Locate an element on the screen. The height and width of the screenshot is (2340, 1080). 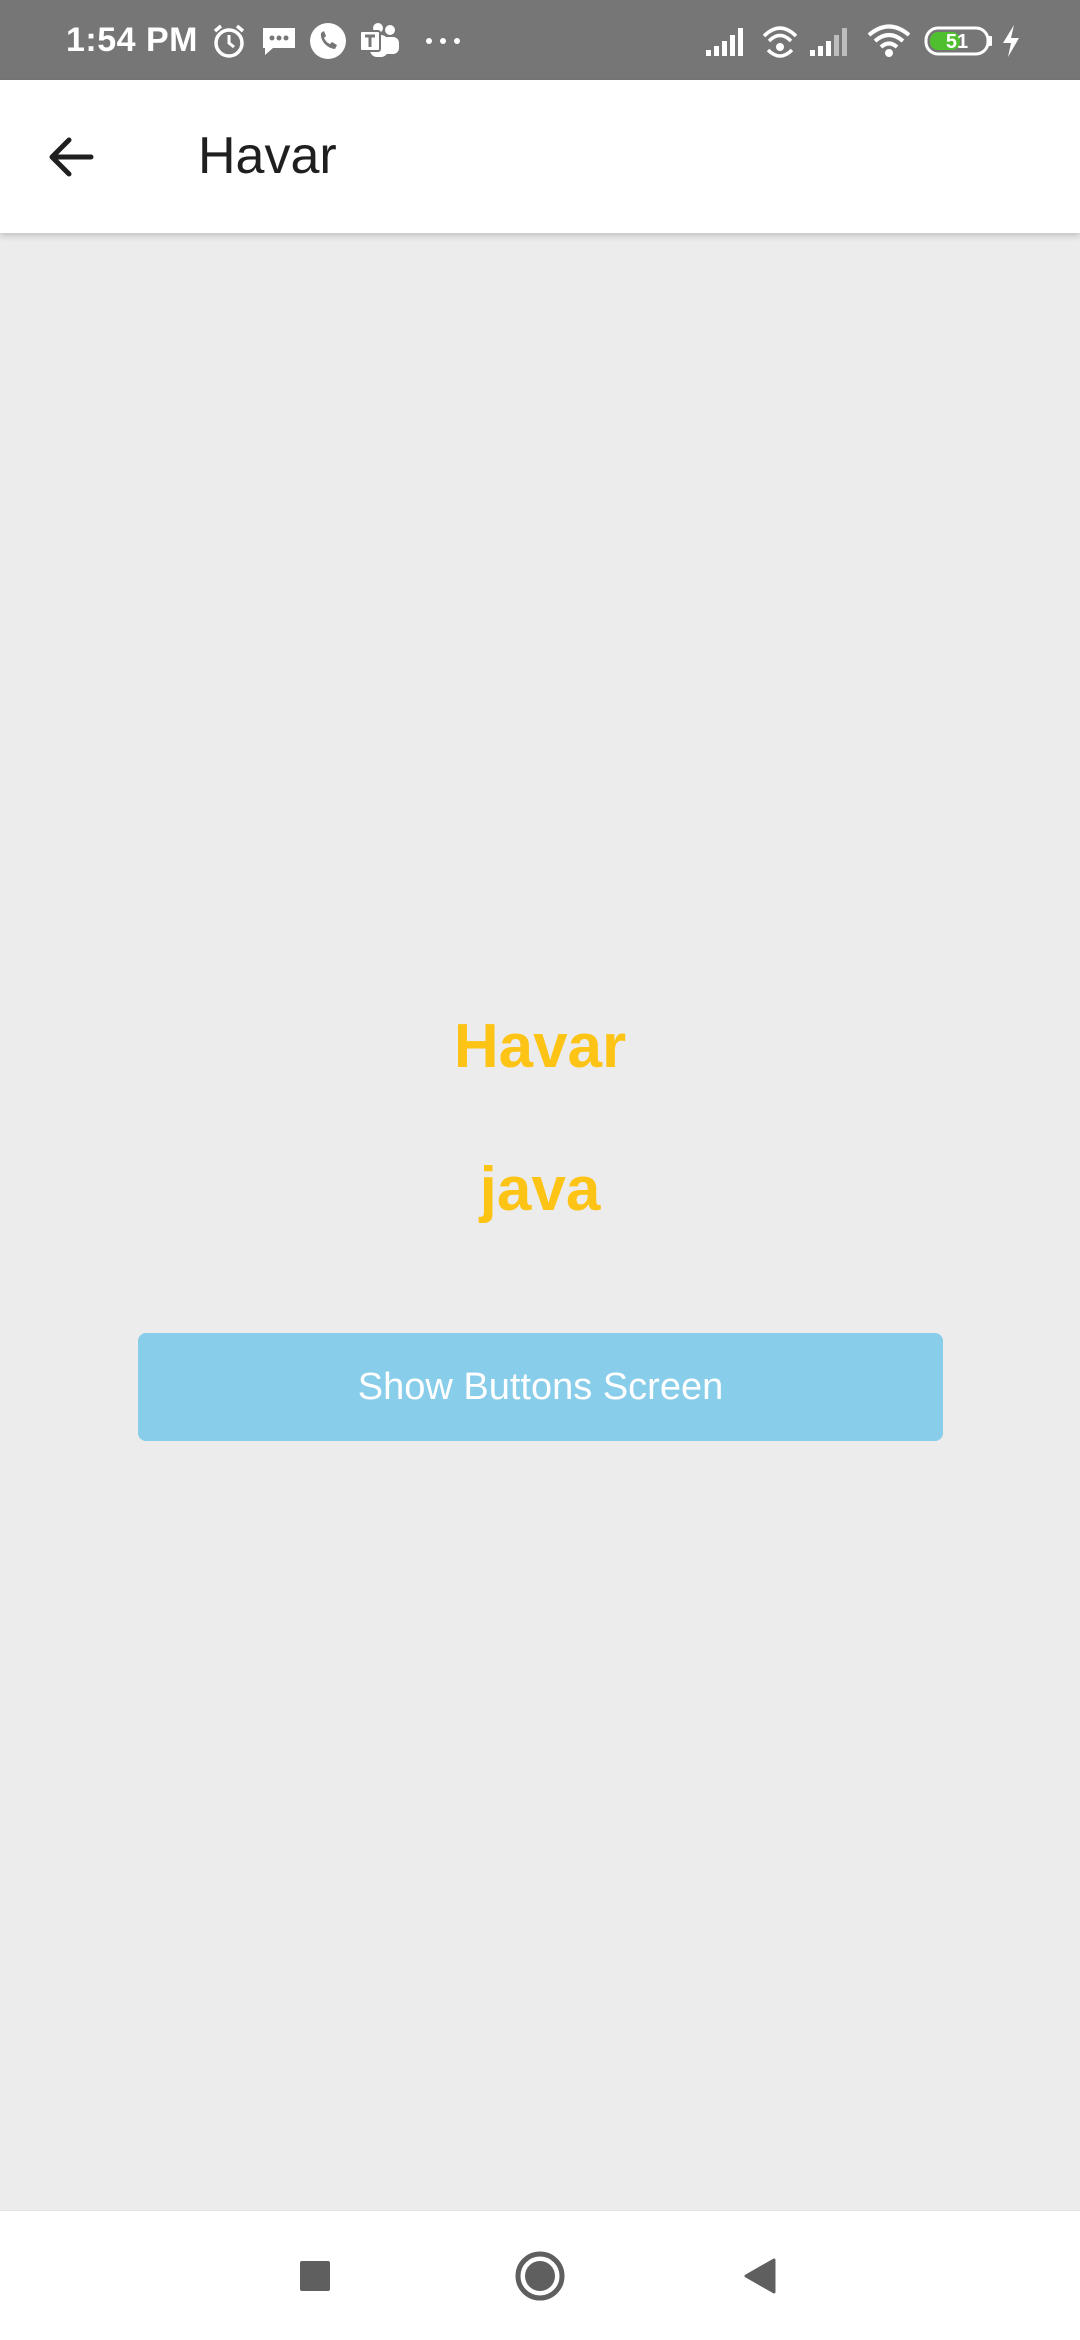
phone-icon is located at coordinates (328, 41).